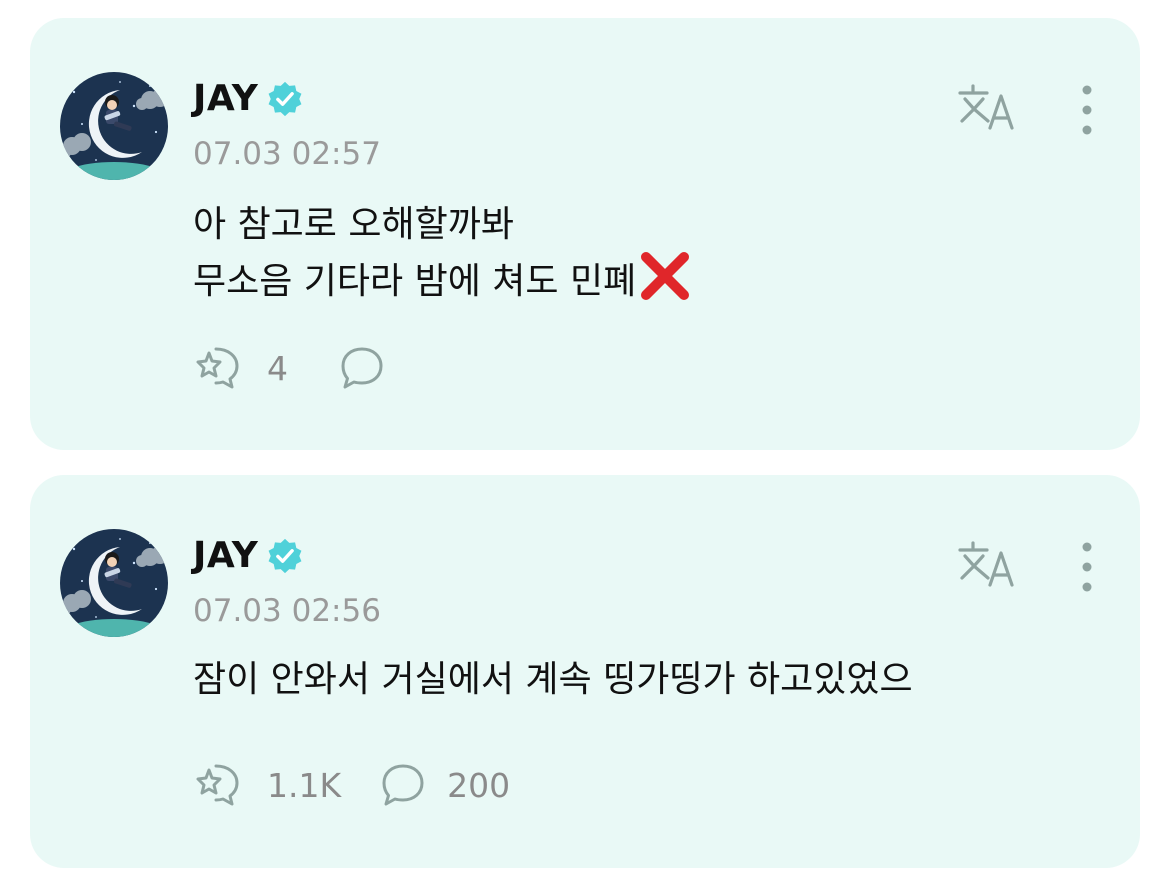  I want to click on post-text-line: 잠이 안와서 거실에서 계속 띵가띵가 하고있었으, so click(553, 679).